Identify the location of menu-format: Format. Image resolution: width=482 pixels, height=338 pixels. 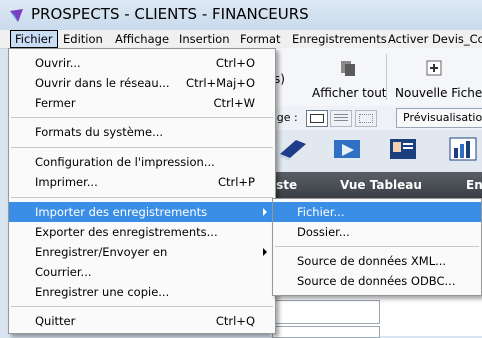
(260, 39).